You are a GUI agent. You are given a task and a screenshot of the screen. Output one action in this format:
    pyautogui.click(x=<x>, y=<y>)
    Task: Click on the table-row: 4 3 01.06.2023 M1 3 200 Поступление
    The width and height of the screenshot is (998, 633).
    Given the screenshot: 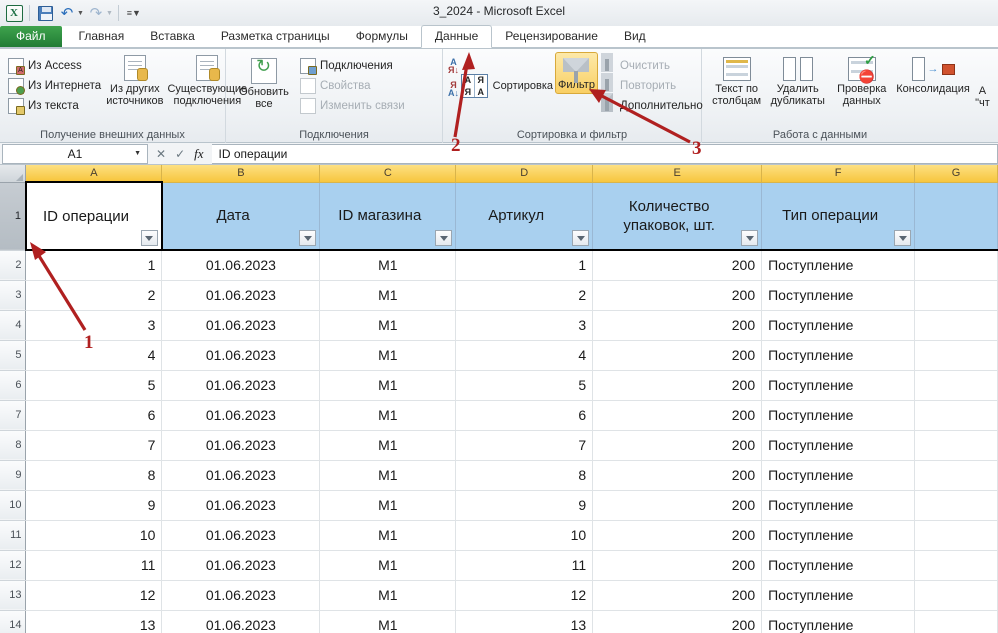 What is the action you would take?
    pyautogui.click(x=499, y=325)
    